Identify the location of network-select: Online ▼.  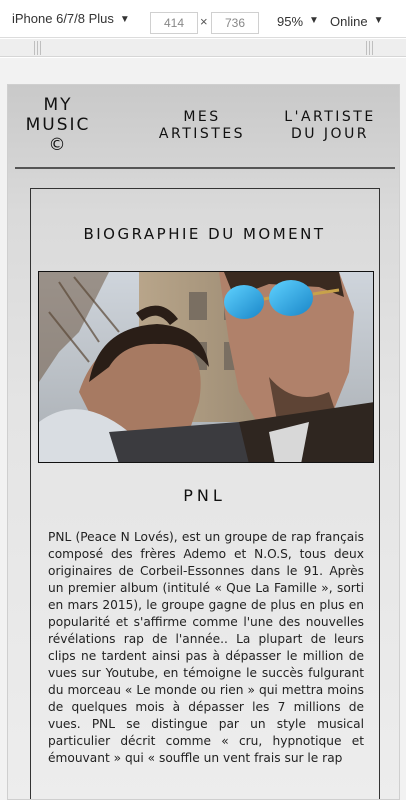
(356, 21).